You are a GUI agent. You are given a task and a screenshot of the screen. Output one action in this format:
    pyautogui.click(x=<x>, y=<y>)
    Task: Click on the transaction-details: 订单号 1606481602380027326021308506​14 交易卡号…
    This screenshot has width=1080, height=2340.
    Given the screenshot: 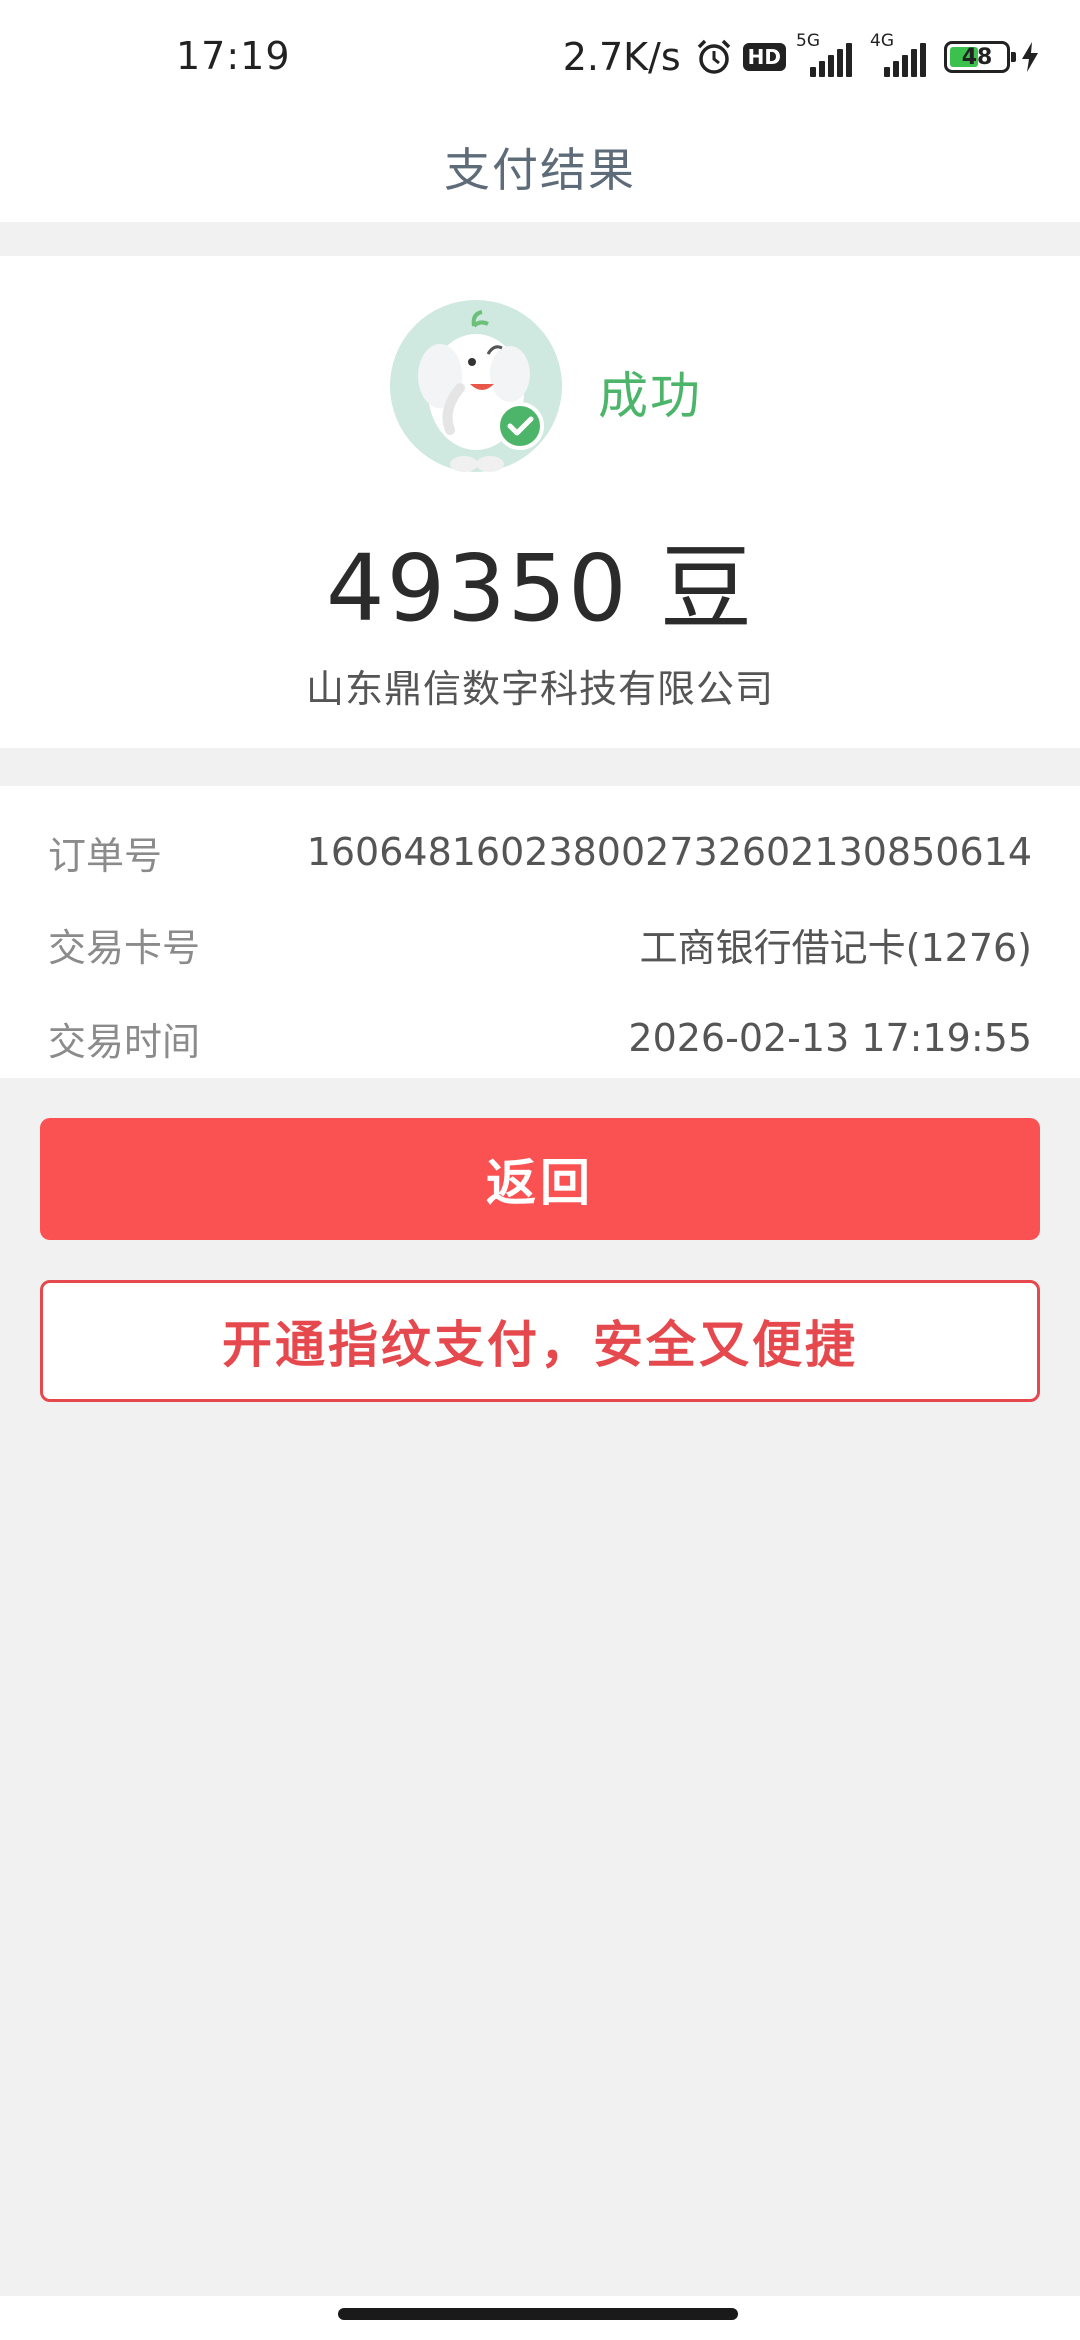 What is the action you would take?
    pyautogui.click(x=540, y=932)
    